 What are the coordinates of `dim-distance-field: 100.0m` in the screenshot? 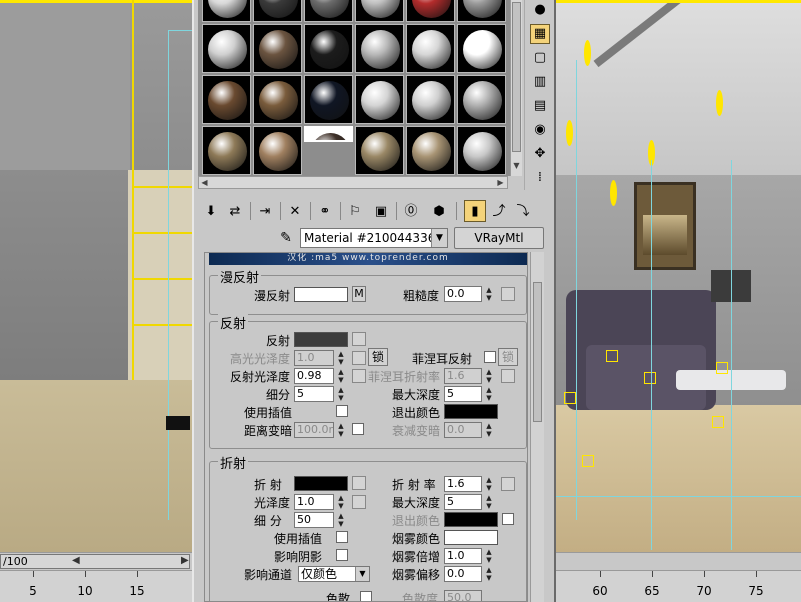 It's located at (314, 430).